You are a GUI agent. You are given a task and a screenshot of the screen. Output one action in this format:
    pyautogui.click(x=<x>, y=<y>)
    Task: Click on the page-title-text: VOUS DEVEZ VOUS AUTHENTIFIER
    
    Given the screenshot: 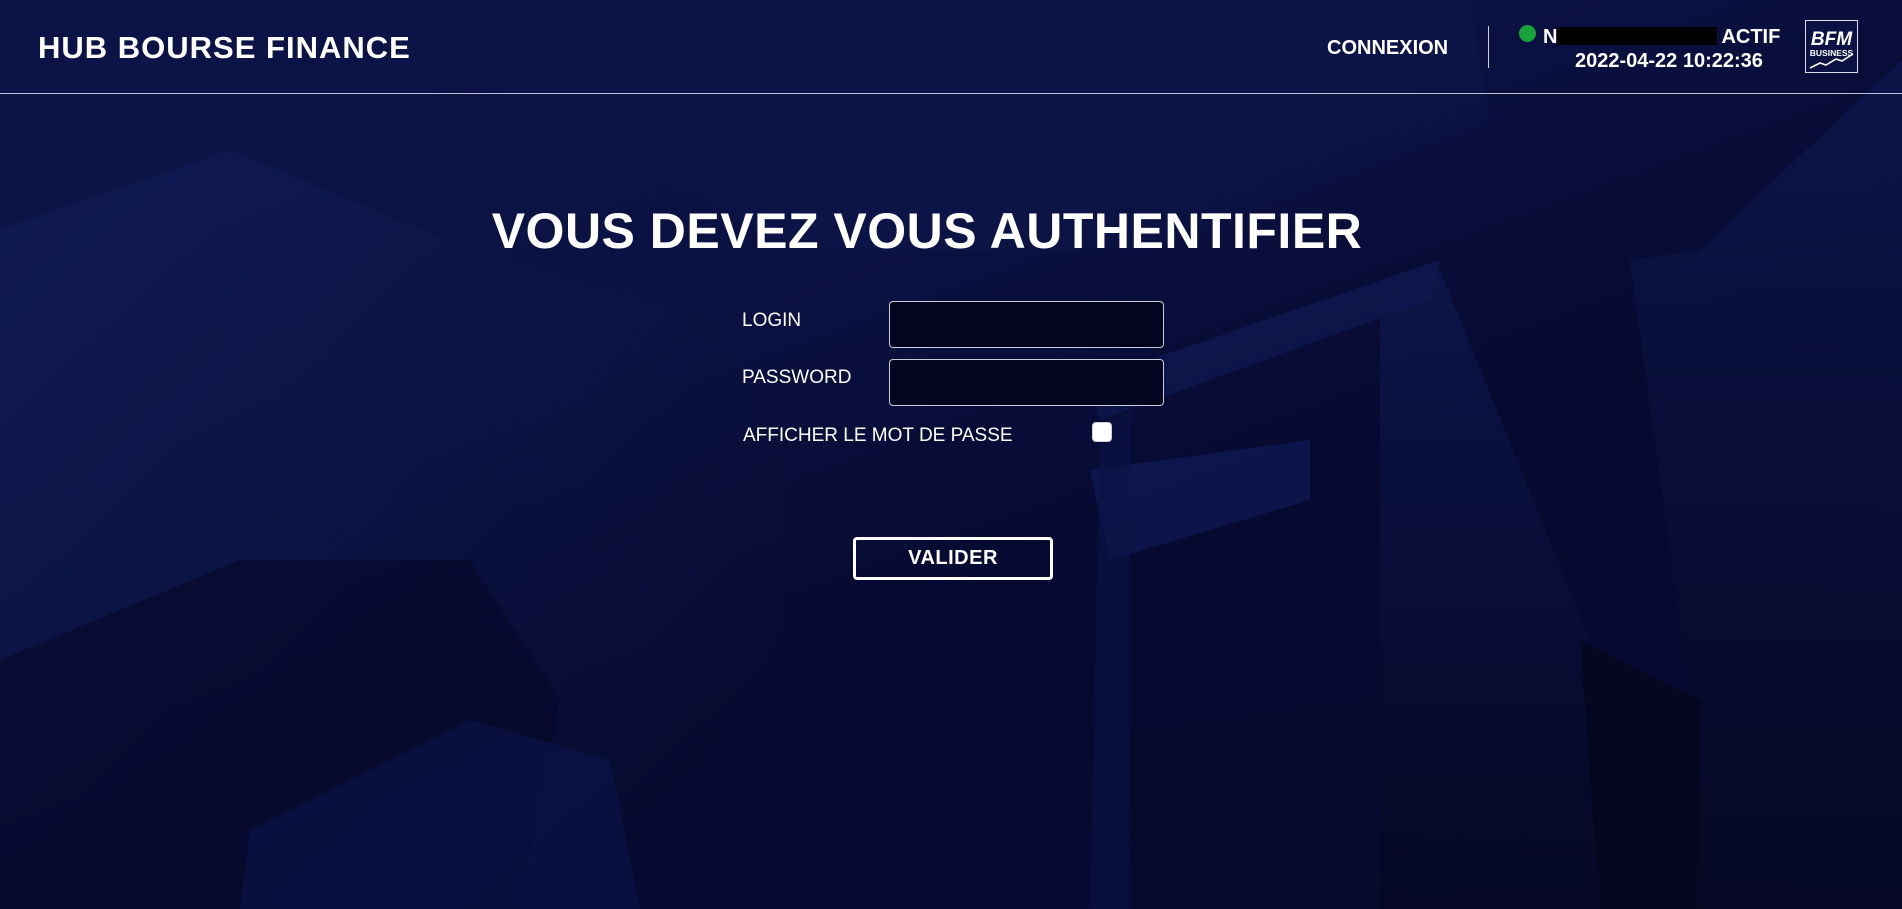 What is the action you would take?
    pyautogui.click(x=927, y=231)
    